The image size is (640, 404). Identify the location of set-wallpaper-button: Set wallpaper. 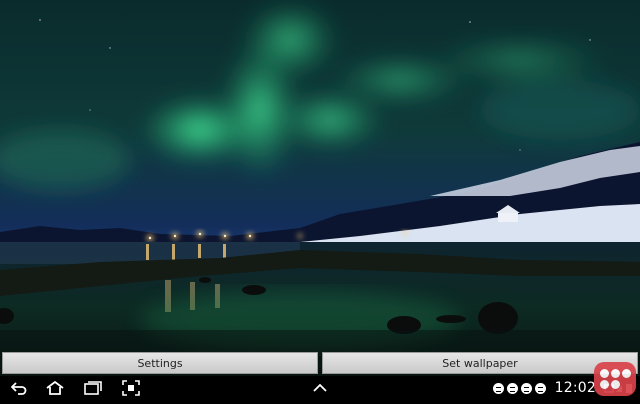
(480, 363).